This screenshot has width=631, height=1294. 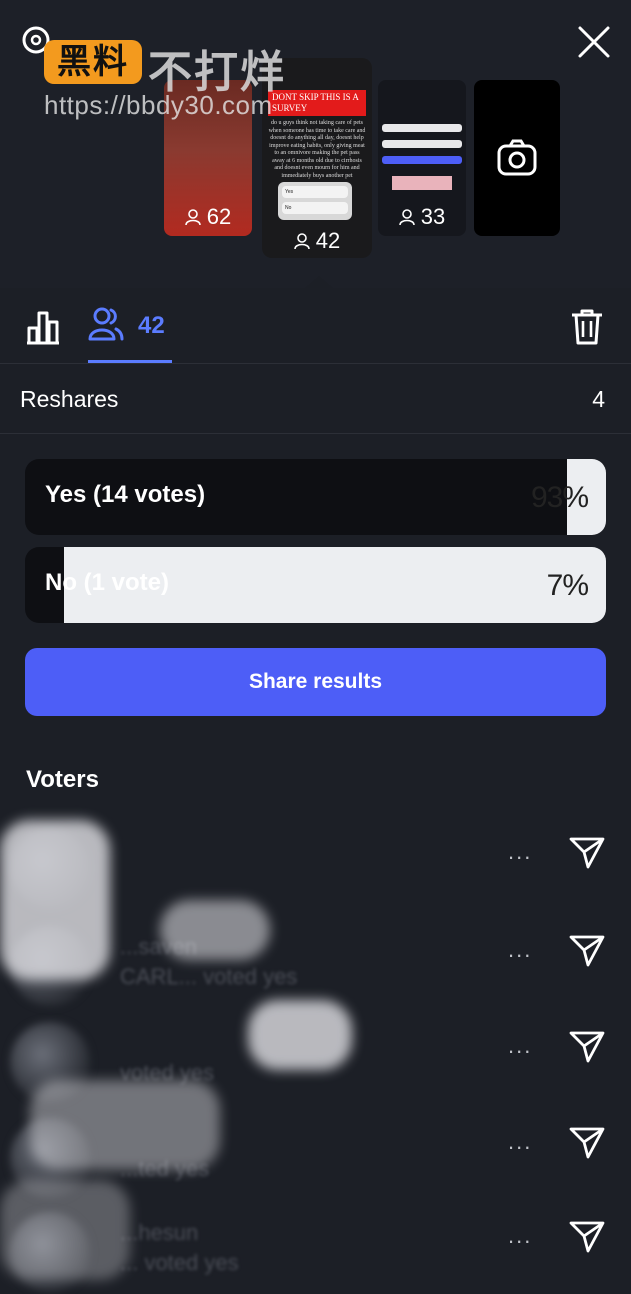 I want to click on viewer-count: 62, so click(x=208, y=217).